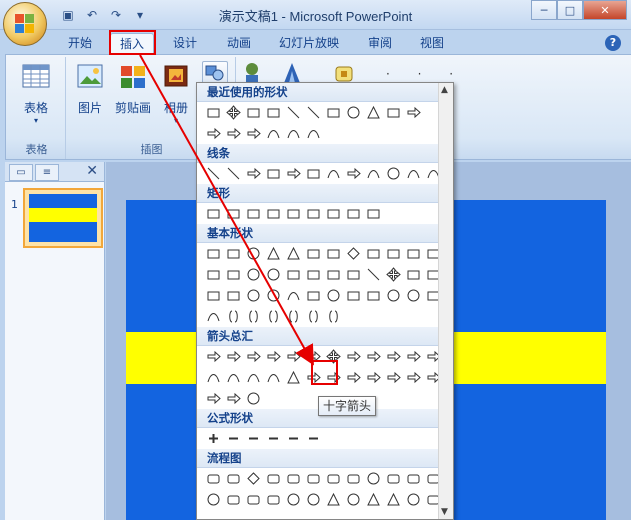 The image size is (631, 520). Describe the element at coordinates (373, 254) in the screenshot. I see `shape-pentagon-icon` at that location.